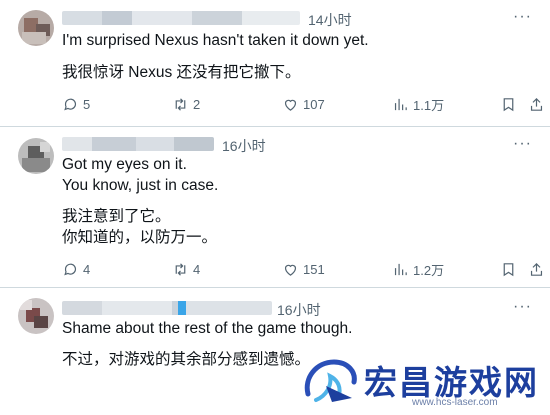 The width and height of the screenshot is (550, 415). Describe the element at coordinates (330, 380) in the screenshot. I see `watermark-logo-icon` at that location.